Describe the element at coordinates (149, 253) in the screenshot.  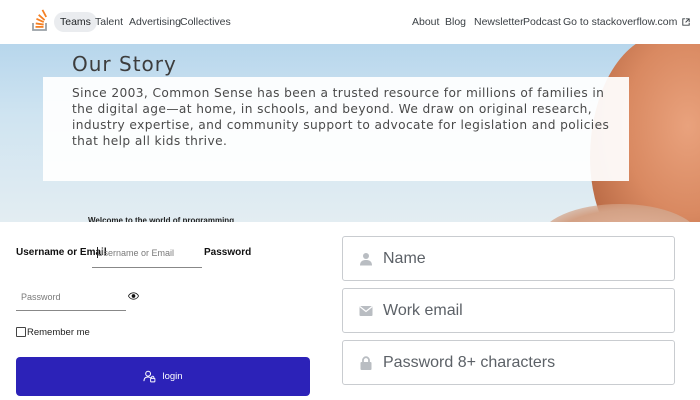
I see `username-input` at that location.